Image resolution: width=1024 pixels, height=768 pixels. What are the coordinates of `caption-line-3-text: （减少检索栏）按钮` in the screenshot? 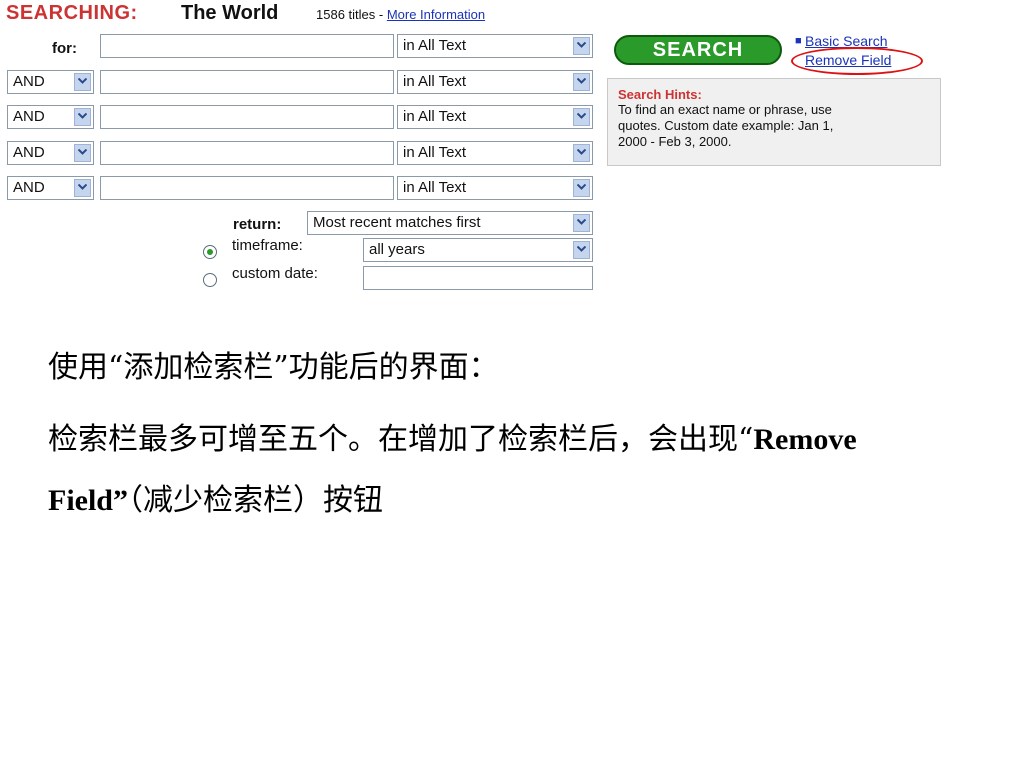 It's located at (255, 500).